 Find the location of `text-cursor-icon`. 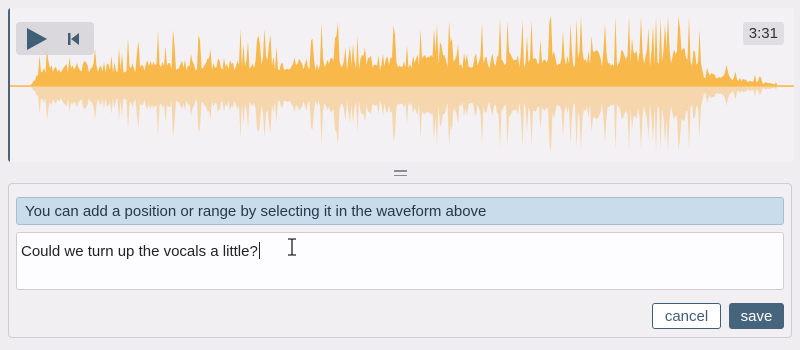

text-cursor-icon is located at coordinates (292, 247).